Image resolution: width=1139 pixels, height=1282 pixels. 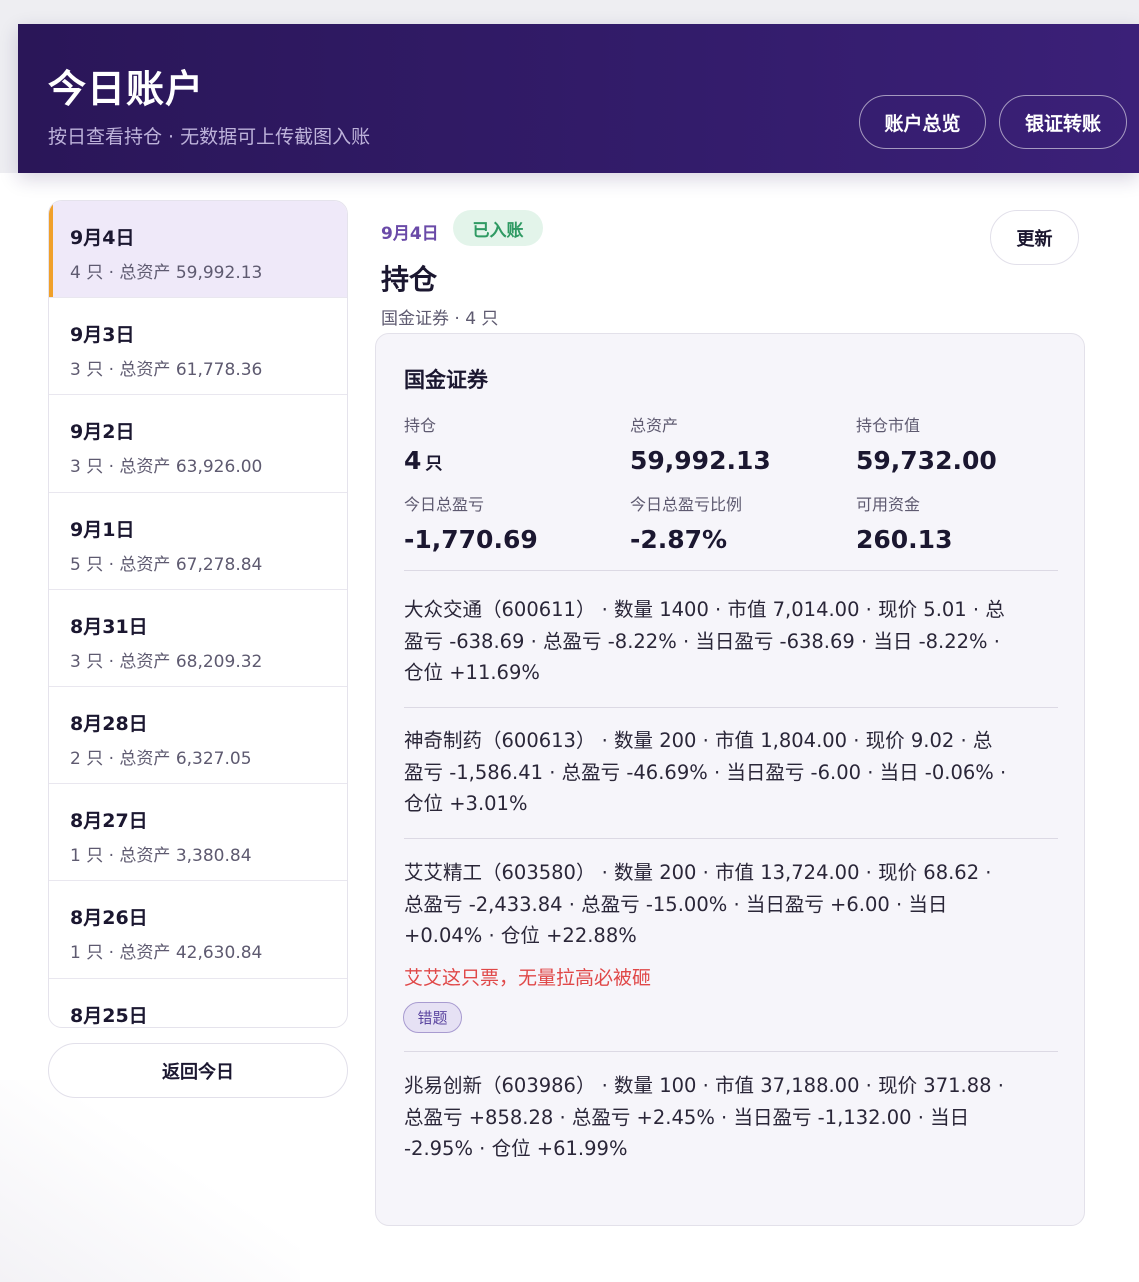 I want to click on bank-transfer-button: 银证转账, so click(x=1063, y=122).